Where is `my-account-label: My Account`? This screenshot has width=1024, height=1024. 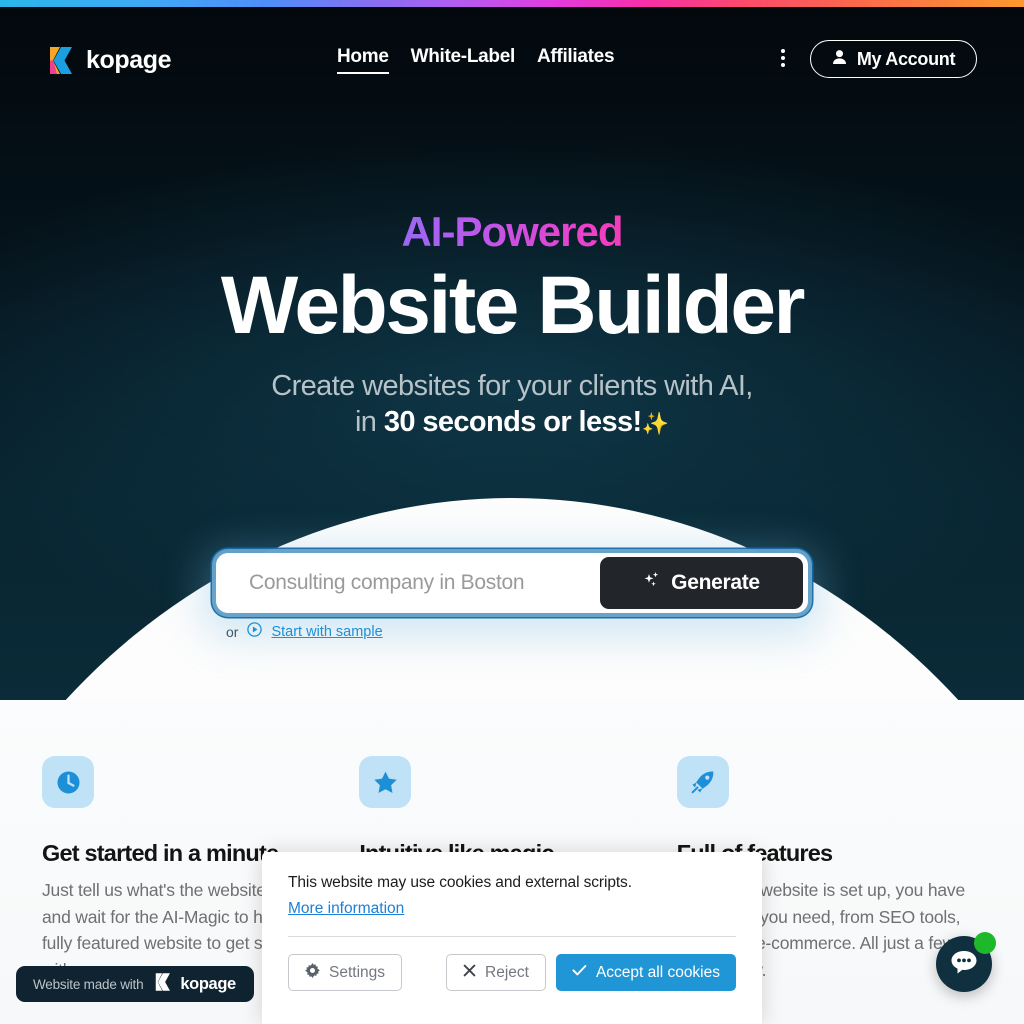
my-account-label: My Account is located at coordinates (906, 58).